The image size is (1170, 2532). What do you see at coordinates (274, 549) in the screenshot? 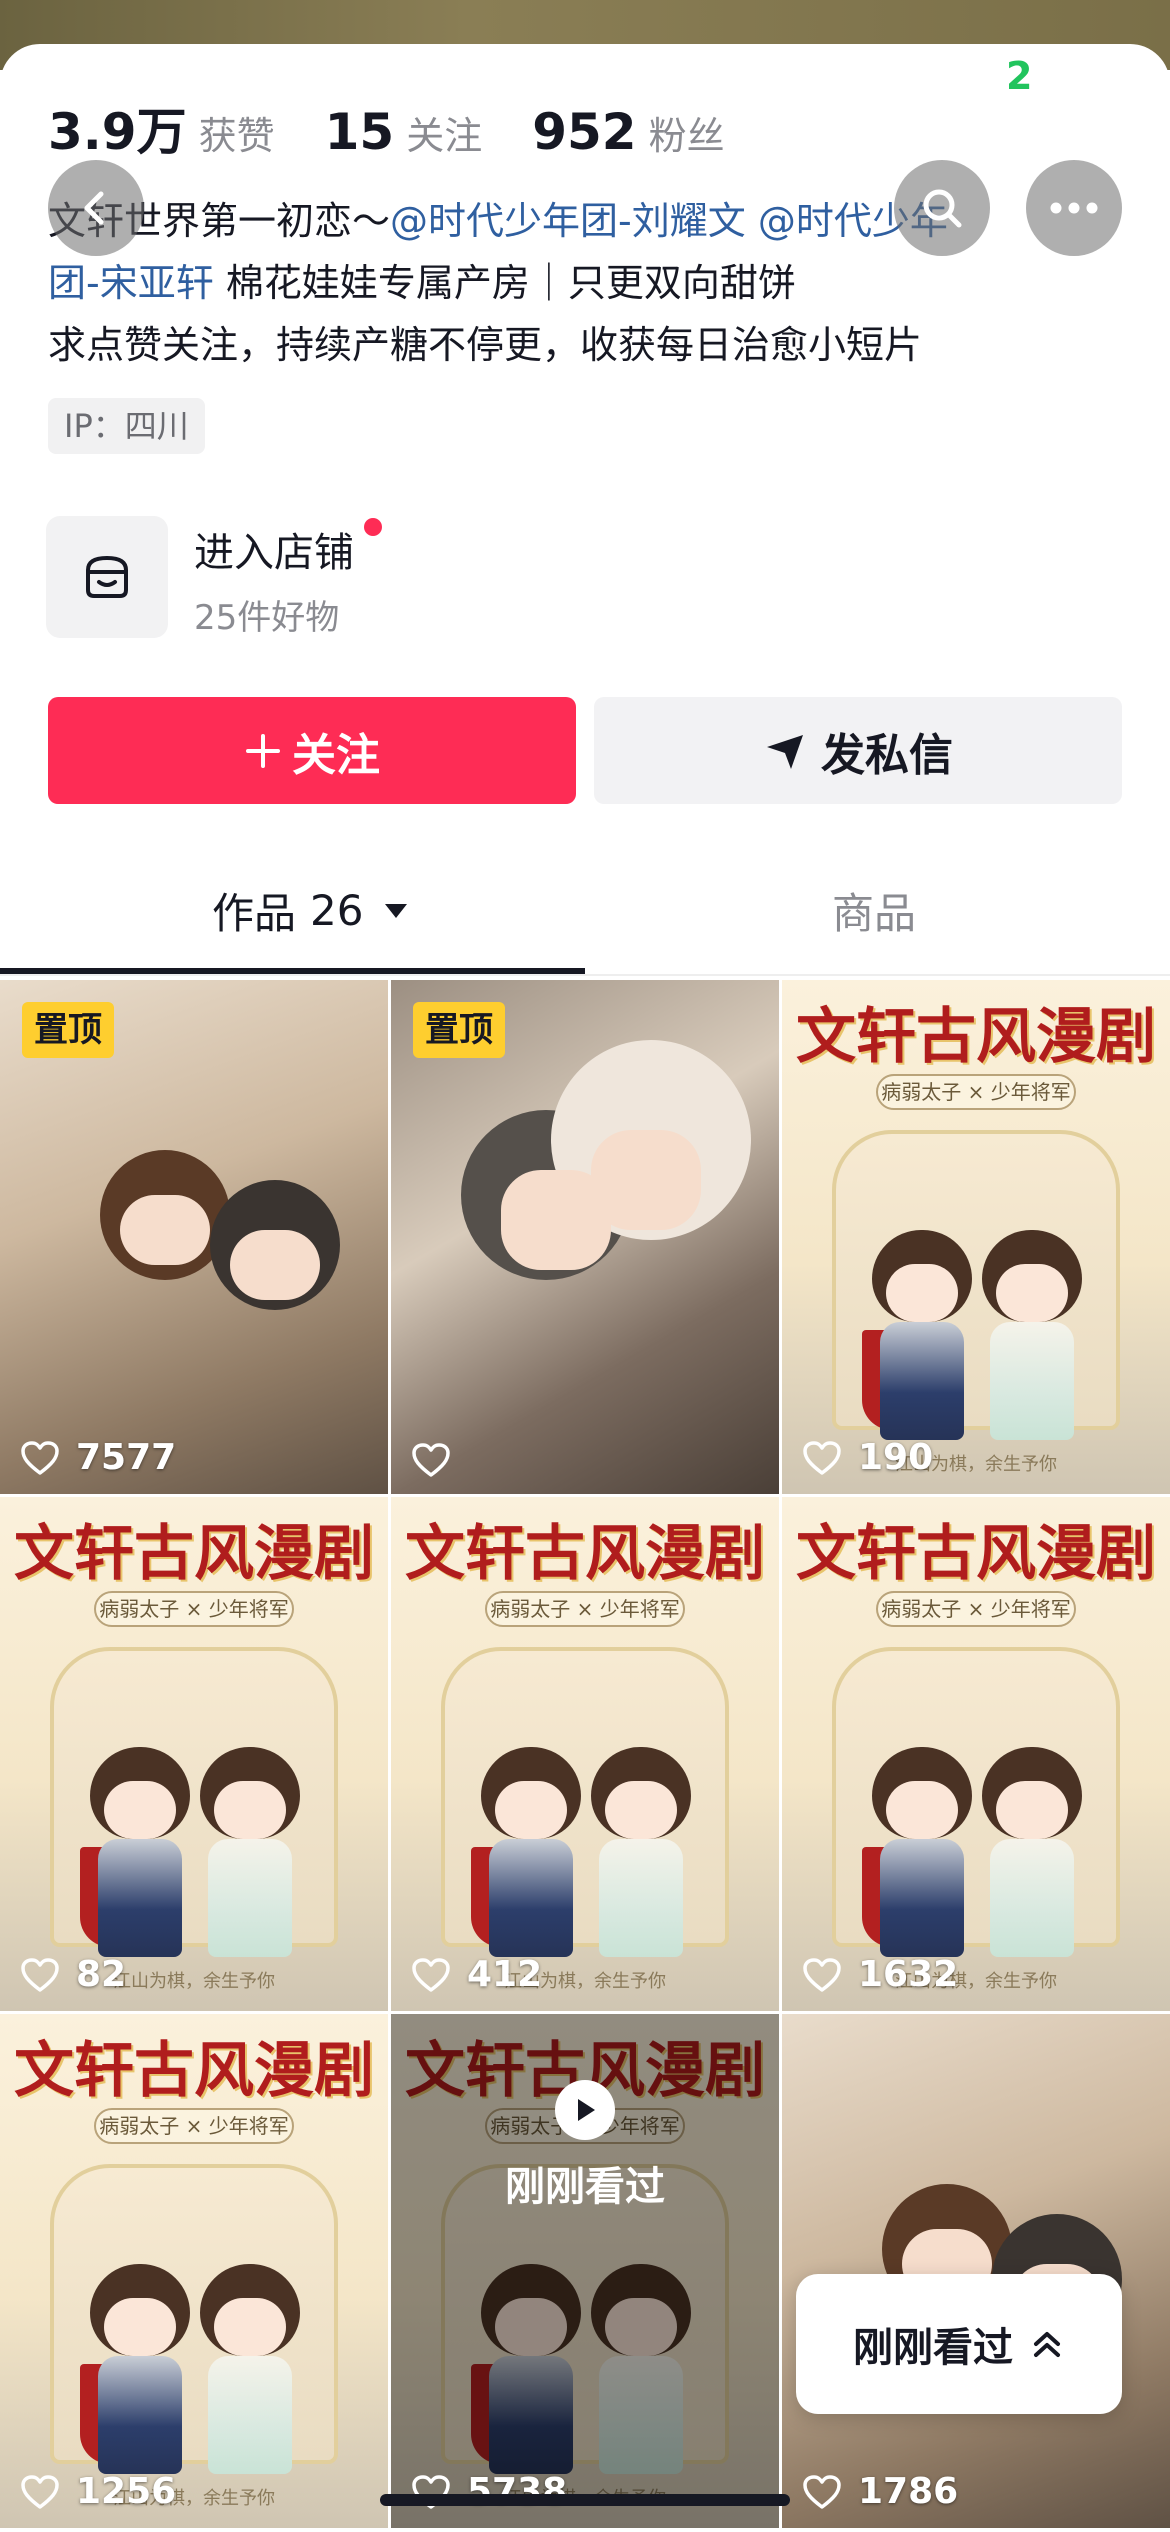
I see `shop-entry-title: 进入店铺` at bounding box center [274, 549].